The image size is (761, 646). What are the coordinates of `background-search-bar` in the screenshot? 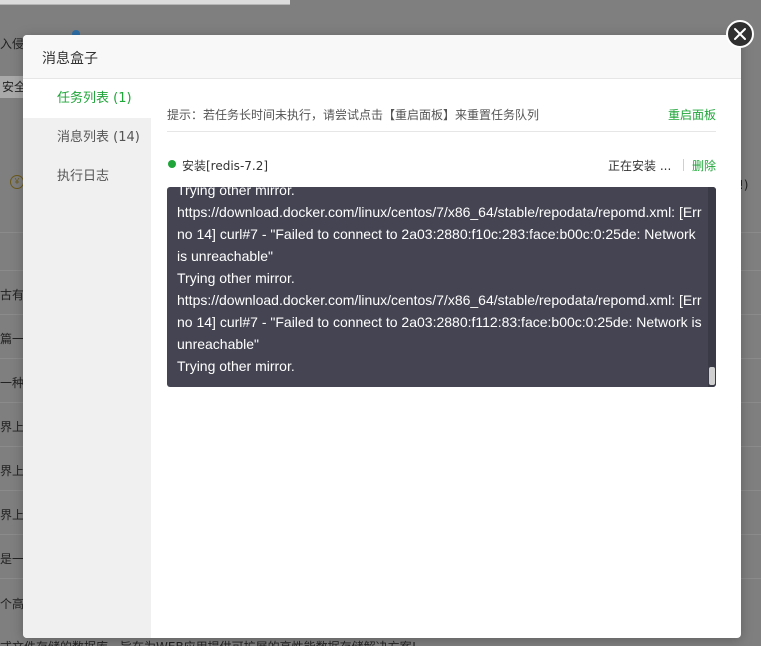 It's located at (145, 2).